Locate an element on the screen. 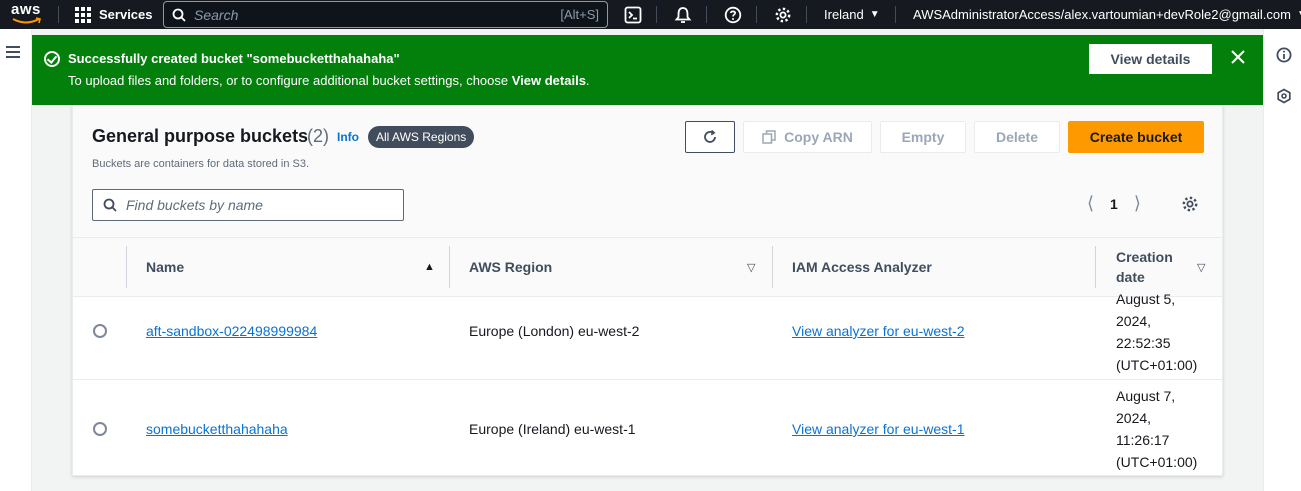 The image size is (1301, 491). date-line: August 7, is located at coordinates (1146, 396).